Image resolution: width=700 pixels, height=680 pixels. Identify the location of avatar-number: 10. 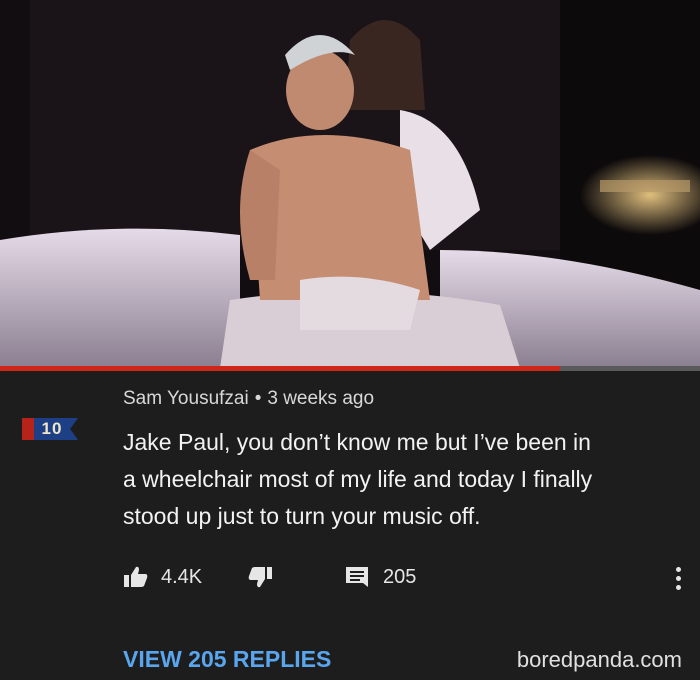
(52, 428).